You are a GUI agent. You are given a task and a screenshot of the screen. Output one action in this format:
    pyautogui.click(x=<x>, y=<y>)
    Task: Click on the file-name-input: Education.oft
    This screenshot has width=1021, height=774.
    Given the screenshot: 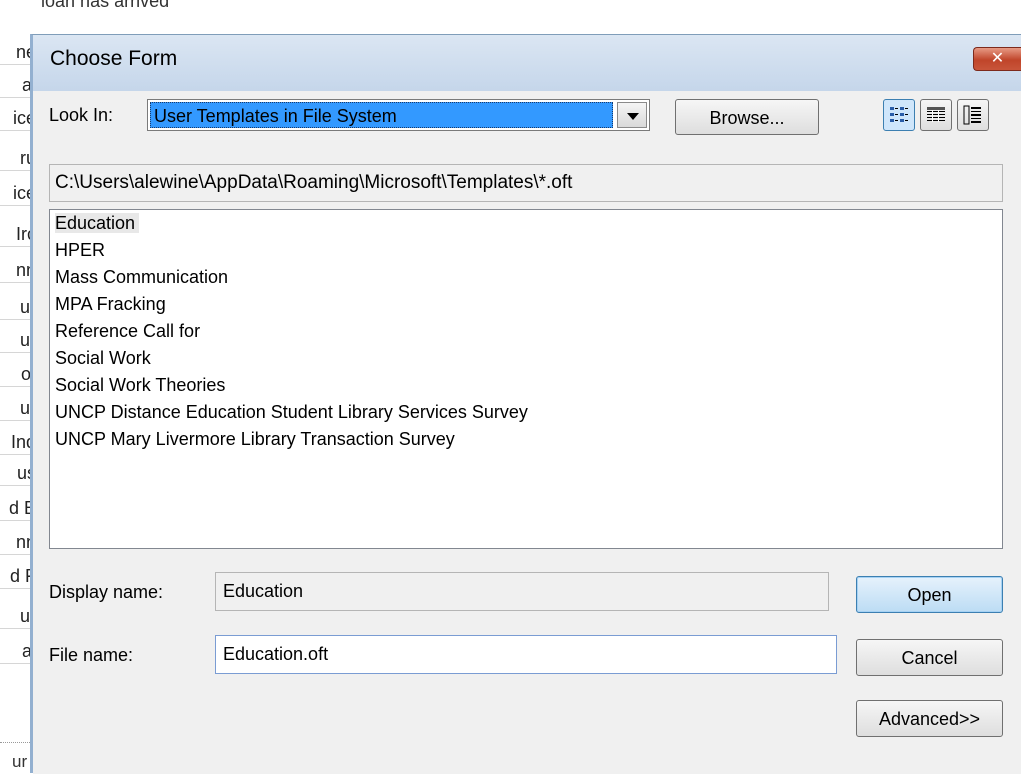 What is the action you would take?
    pyautogui.click(x=526, y=654)
    